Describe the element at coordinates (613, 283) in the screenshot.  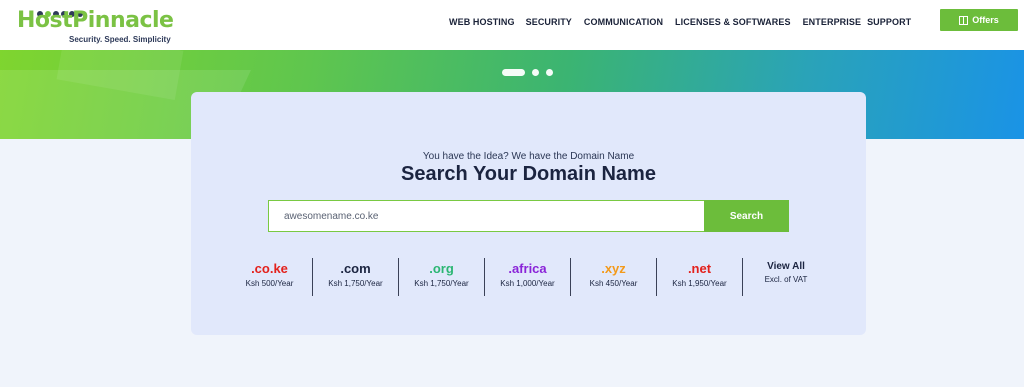
I see `tld-price: Ksh 450/Year` at that location.